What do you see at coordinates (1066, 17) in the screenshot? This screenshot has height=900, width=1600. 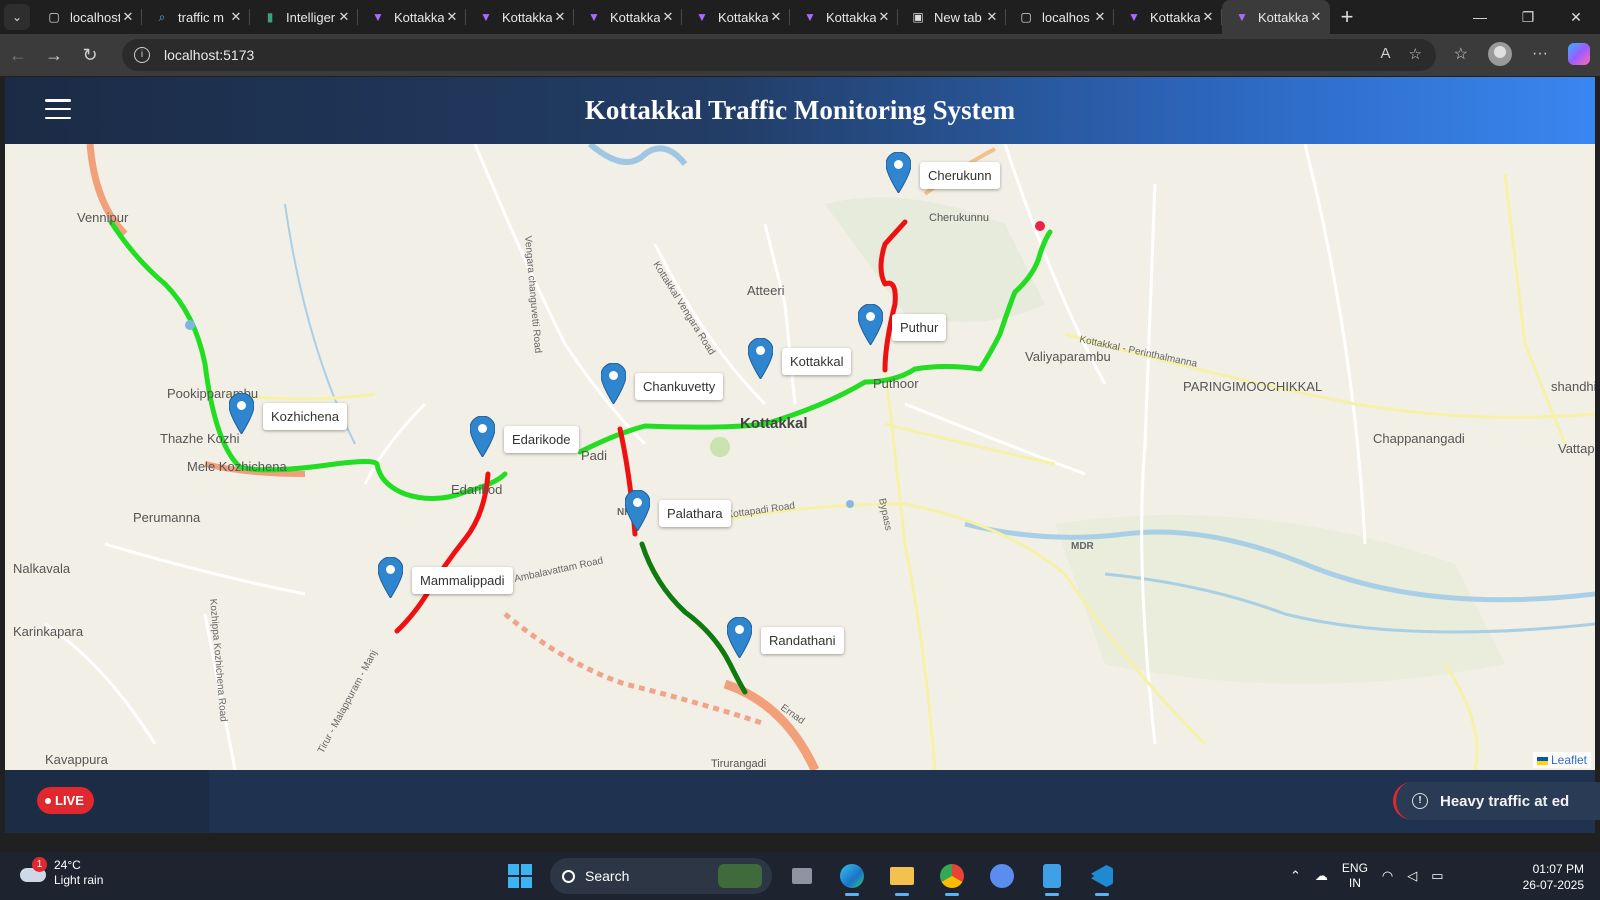 I see `tab-title: localhos` at bounding box center [1066, 17].